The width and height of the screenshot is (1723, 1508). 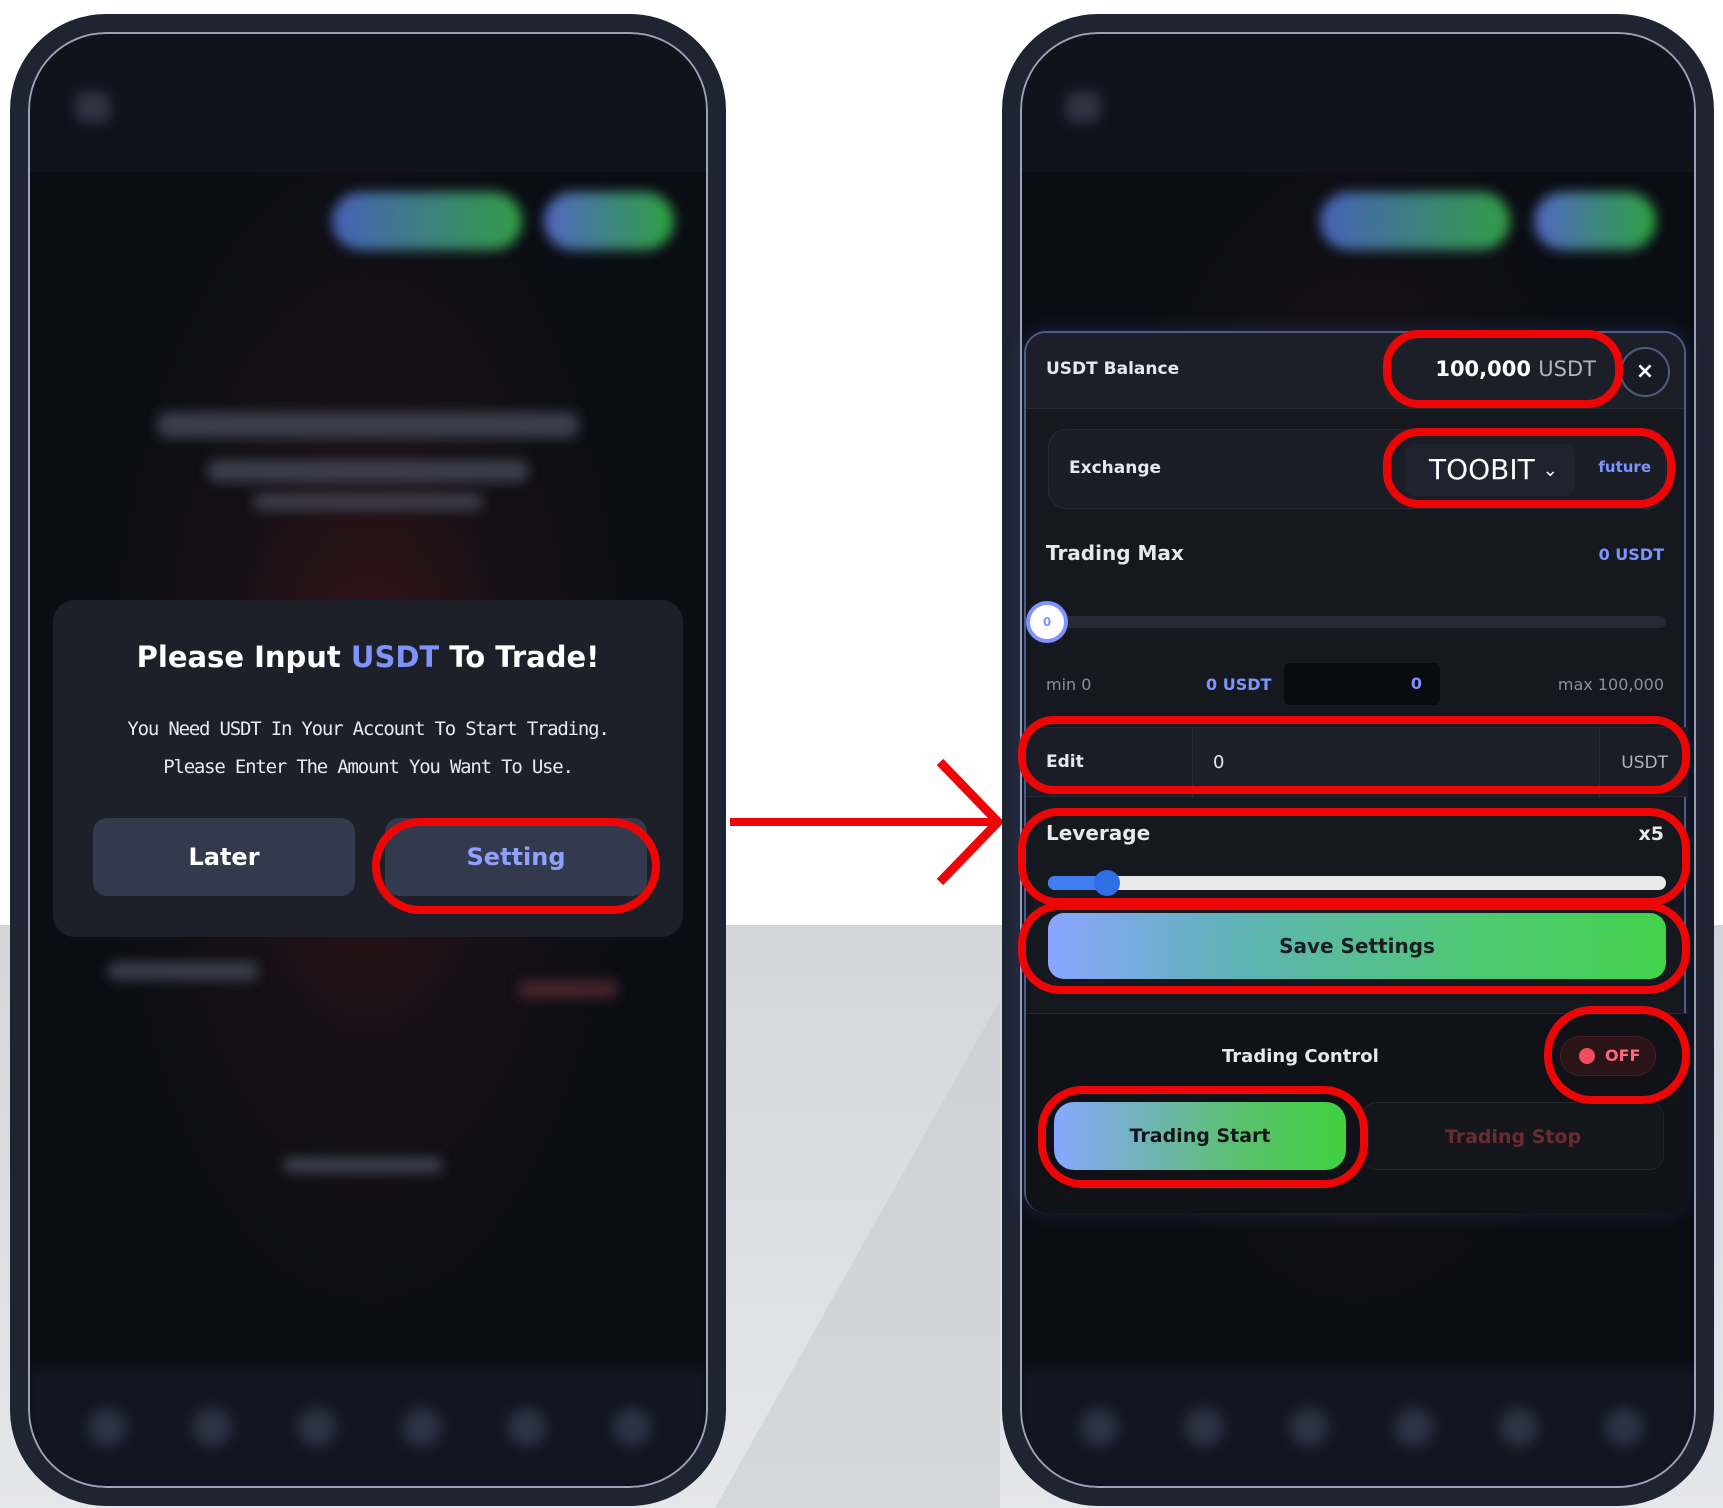 What do you see at coordinates (1608, 1056) in the screenshot?
I see `trading-toggle: OFF` at bounding box center [1608, 1056].